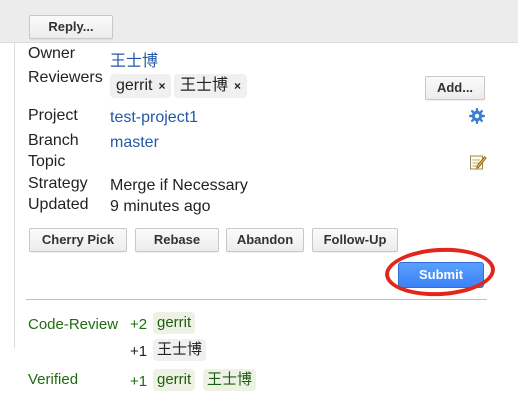 This screenshot has height=415, width=518. What do you see at coordinates (177, 240) in the screenshot?
I see `rebase-button: Rebase` at bounding box center [177, 240].